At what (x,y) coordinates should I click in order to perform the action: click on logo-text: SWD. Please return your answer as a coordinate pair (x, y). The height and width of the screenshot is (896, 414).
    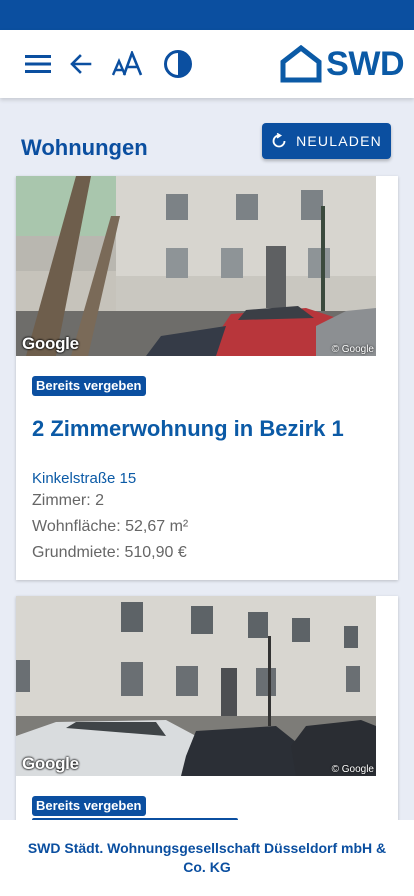
    Looking at the image, I should click on (365, 64).